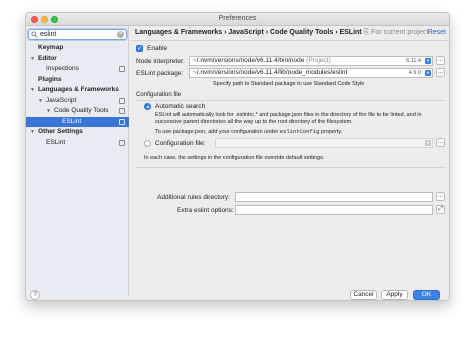  I want to click on configuration-file-radio, so click(147, 143).